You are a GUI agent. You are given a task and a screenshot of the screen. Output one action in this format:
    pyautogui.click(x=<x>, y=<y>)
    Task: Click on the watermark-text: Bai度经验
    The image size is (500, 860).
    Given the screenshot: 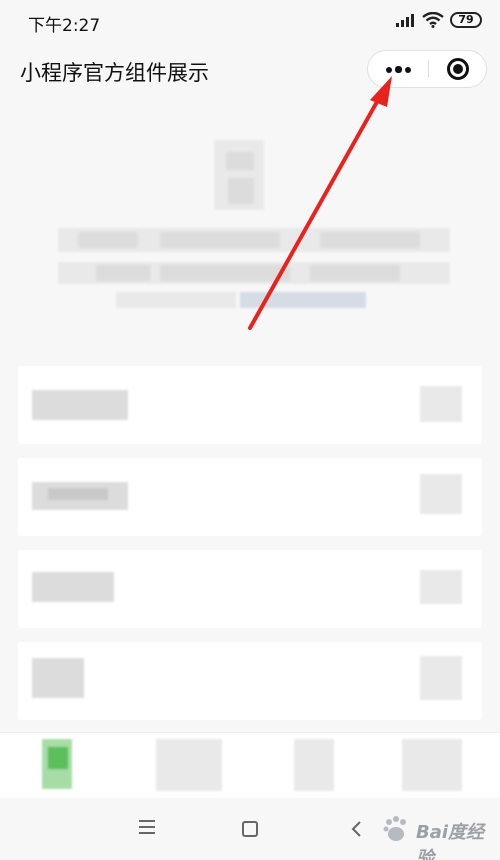 What is the action you would take?
    pyautogui.click(x=450, y=841)
    